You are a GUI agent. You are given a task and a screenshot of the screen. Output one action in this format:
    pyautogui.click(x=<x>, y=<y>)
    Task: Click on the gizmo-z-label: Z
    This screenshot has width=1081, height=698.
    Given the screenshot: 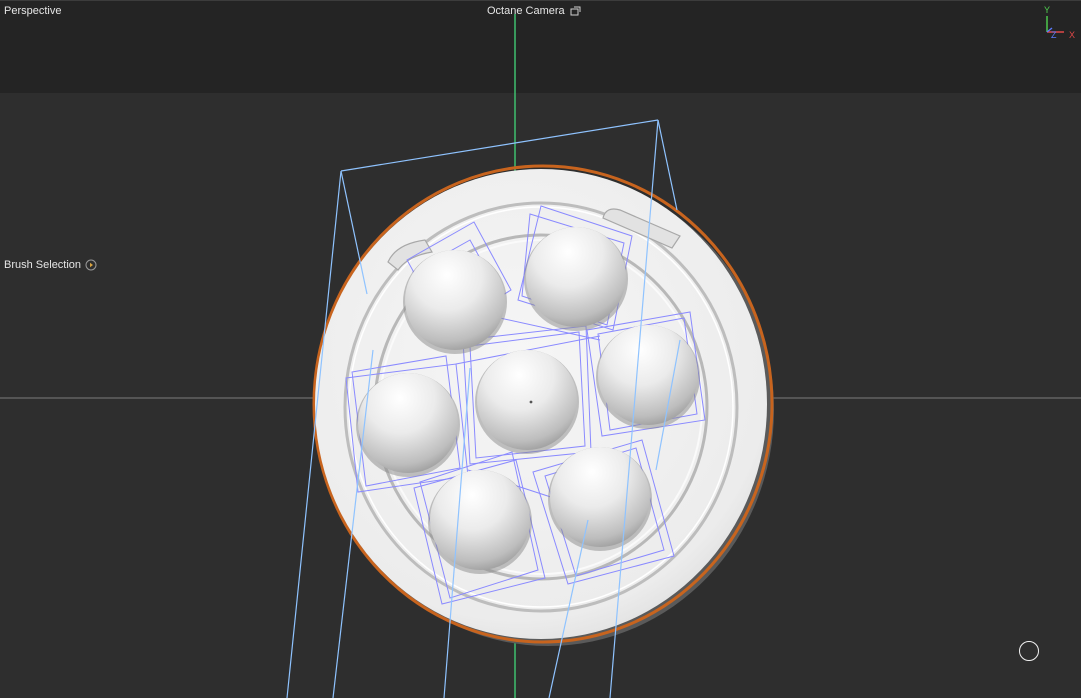 What is the action you would take?
    pyautogui.click(x=1054, y=35)
    